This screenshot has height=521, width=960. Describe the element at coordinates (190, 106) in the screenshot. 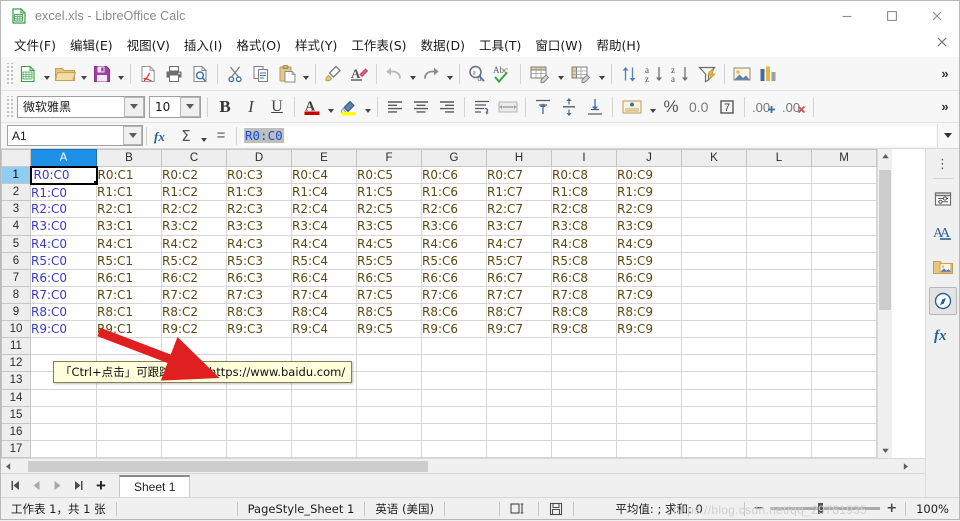

I see `font-size-dropdown-icon` at that location.